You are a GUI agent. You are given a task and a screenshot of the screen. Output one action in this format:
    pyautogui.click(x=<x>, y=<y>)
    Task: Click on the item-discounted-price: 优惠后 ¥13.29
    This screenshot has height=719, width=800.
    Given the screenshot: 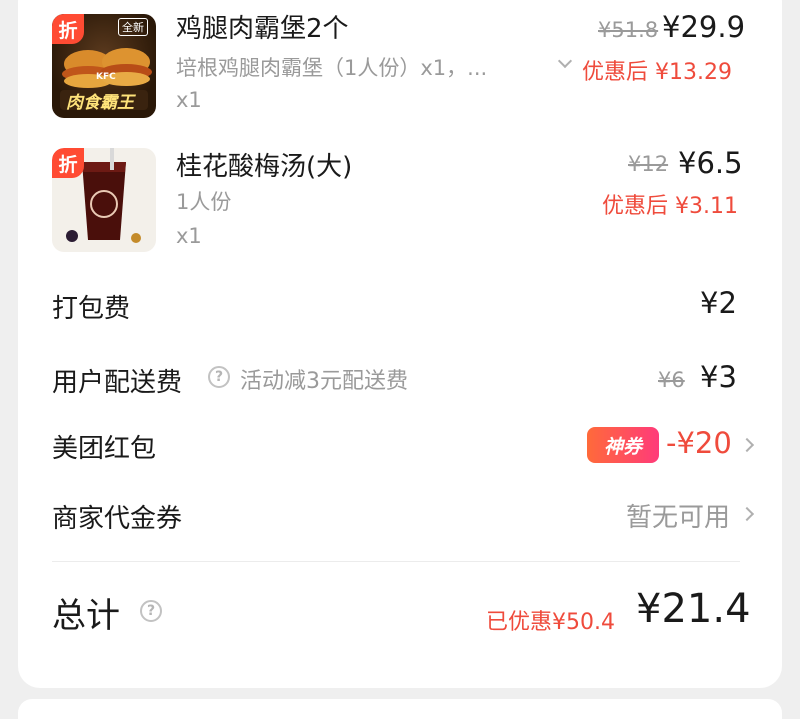 What is the action you would take?
    pyautogui.click(x=657, y=72)
    